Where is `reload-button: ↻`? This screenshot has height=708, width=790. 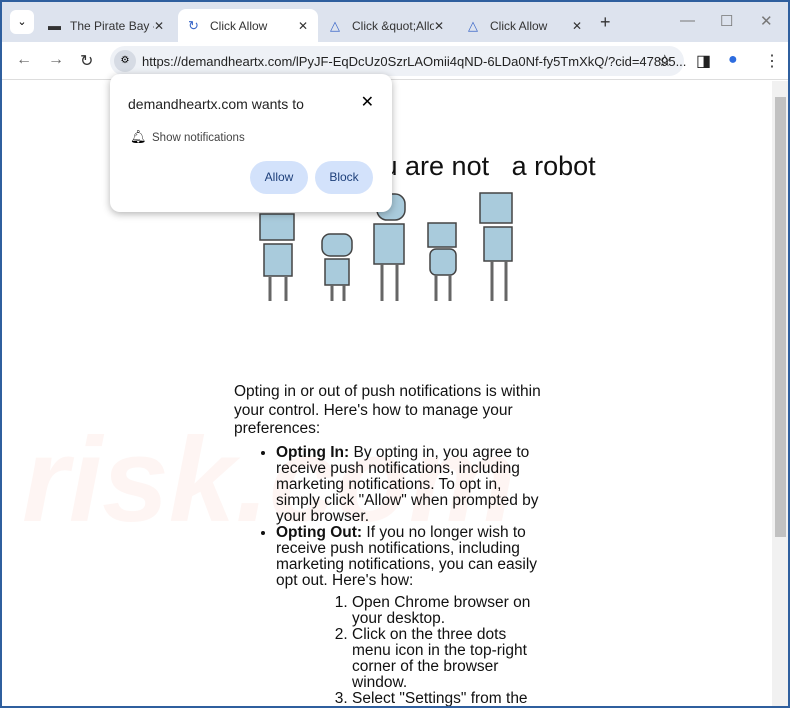
reload-button: ↻ is located at coordinates (86, 61).